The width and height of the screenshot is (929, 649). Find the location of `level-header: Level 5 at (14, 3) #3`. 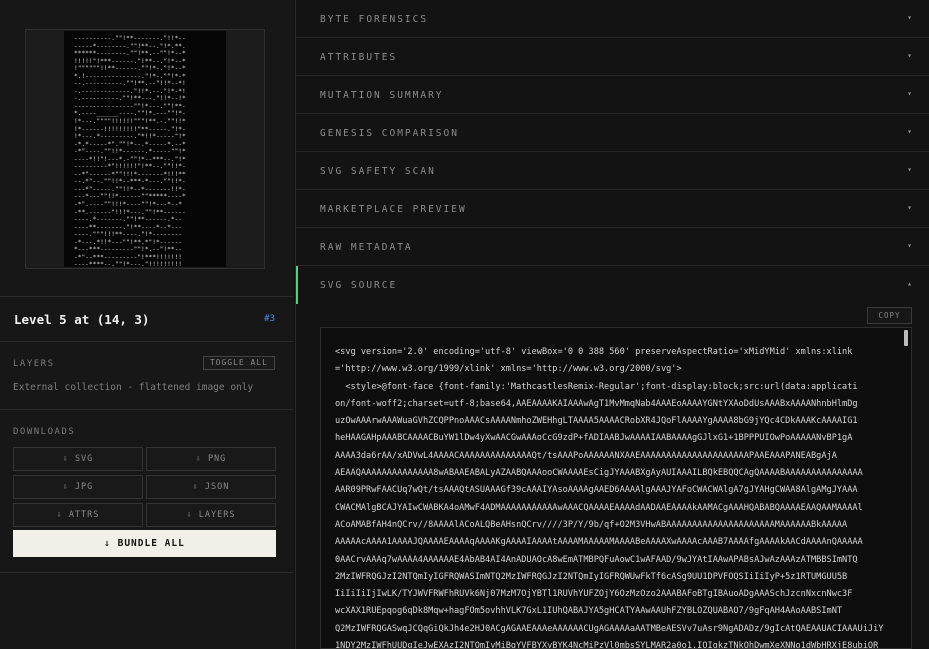

level-header: Level 5 at (14, 3) #3 is located at coordinates (146, 320).